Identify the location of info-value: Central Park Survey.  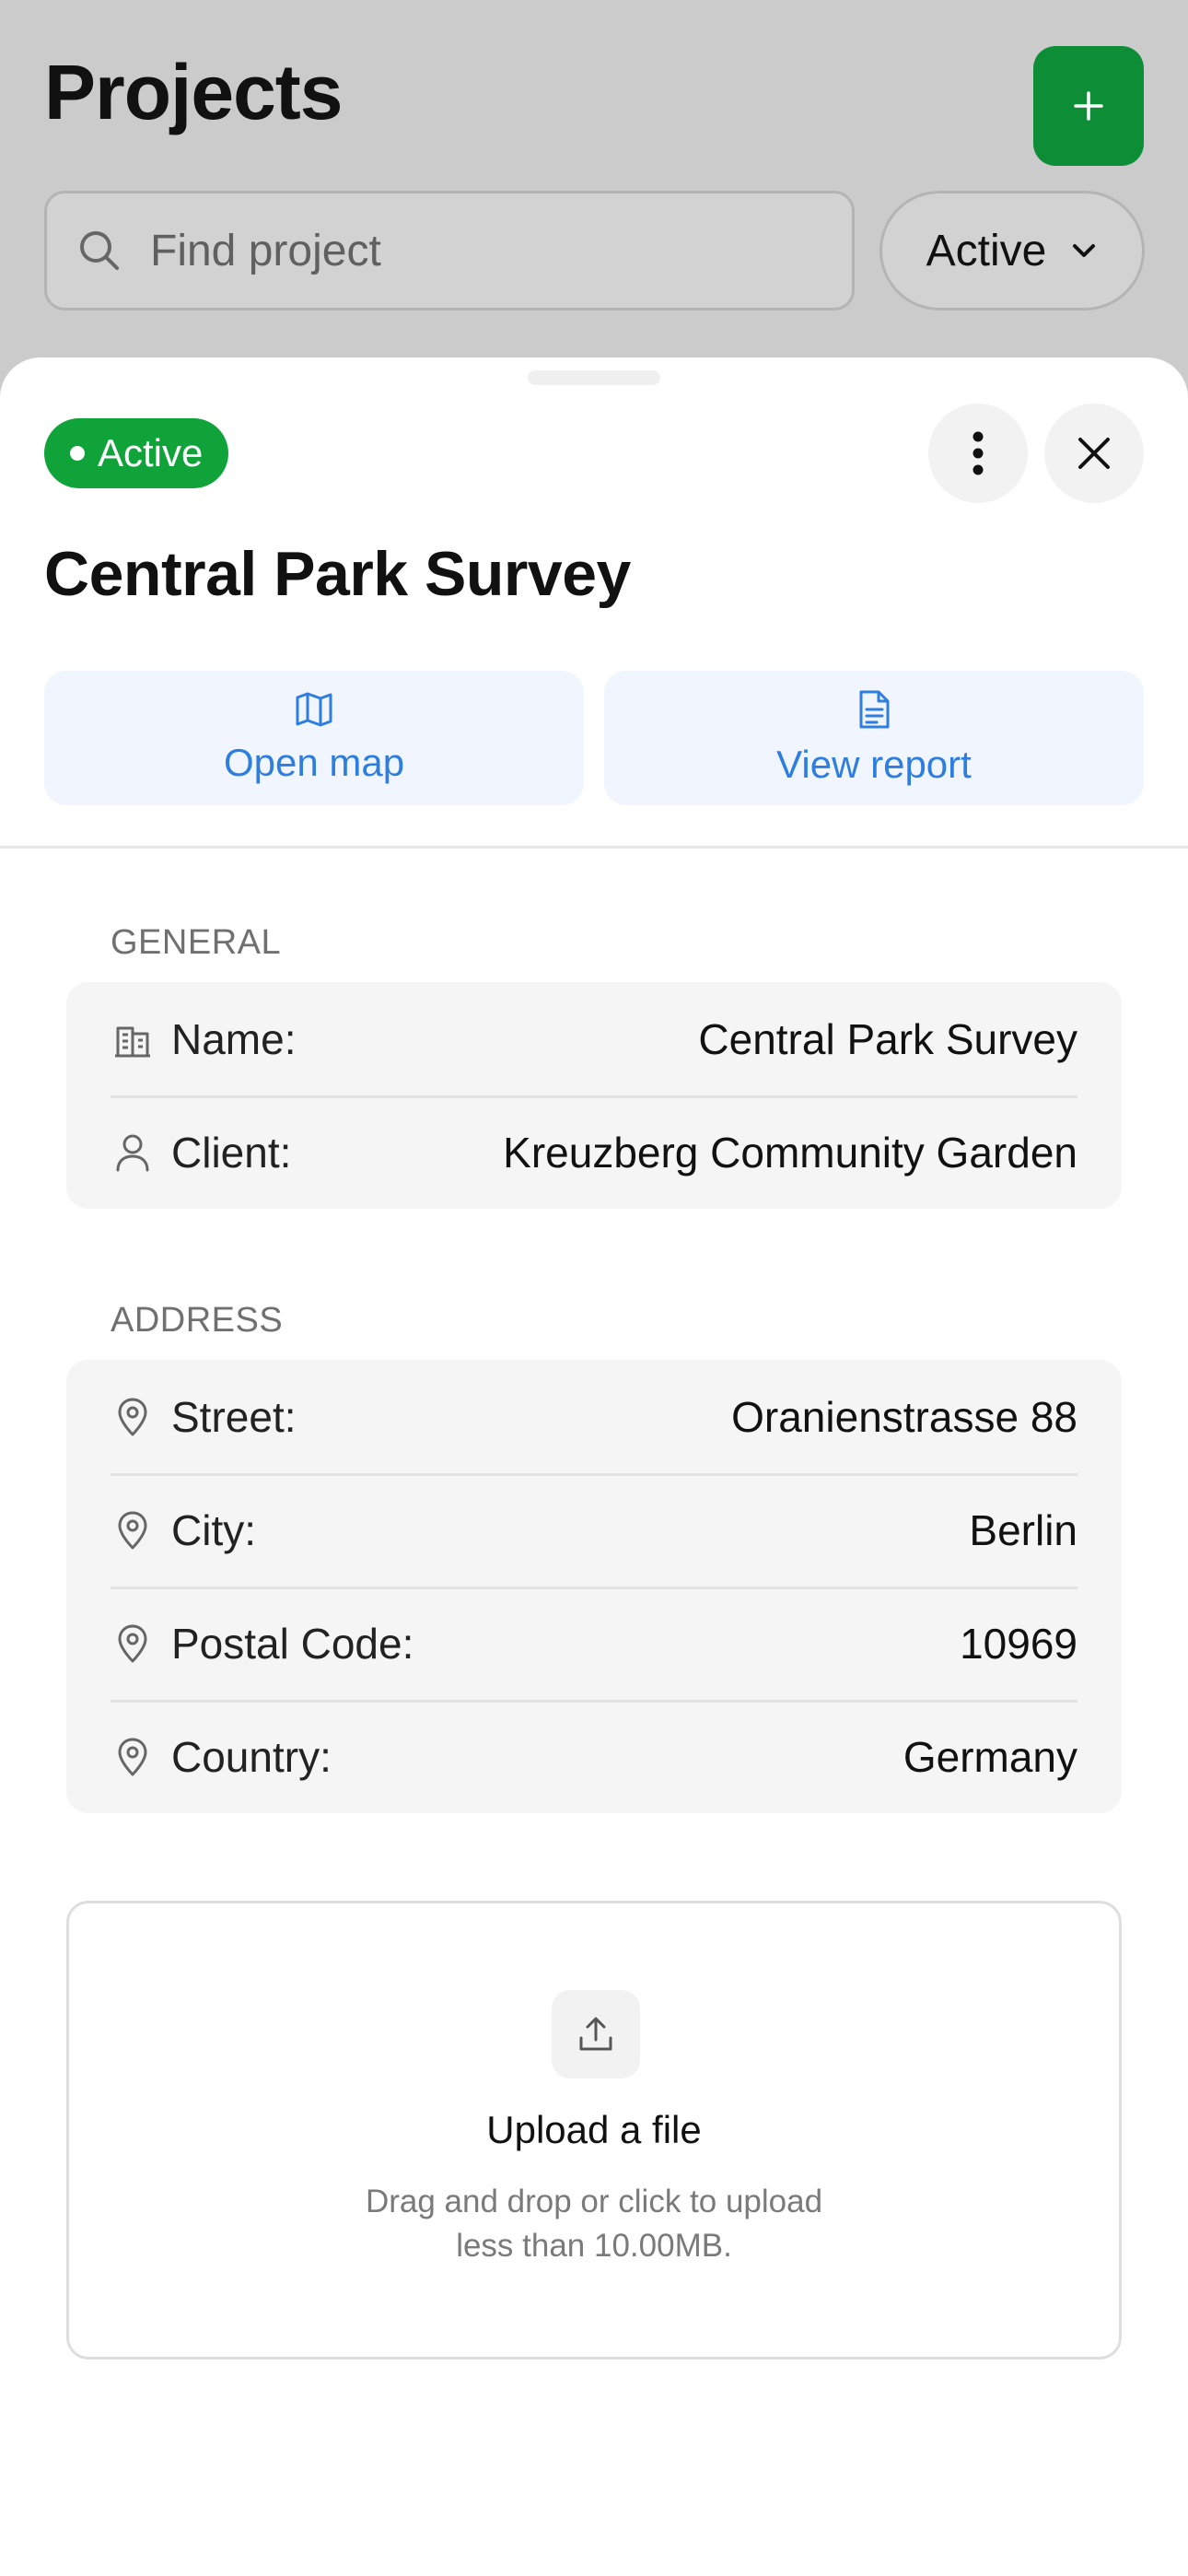
(887, 1038).